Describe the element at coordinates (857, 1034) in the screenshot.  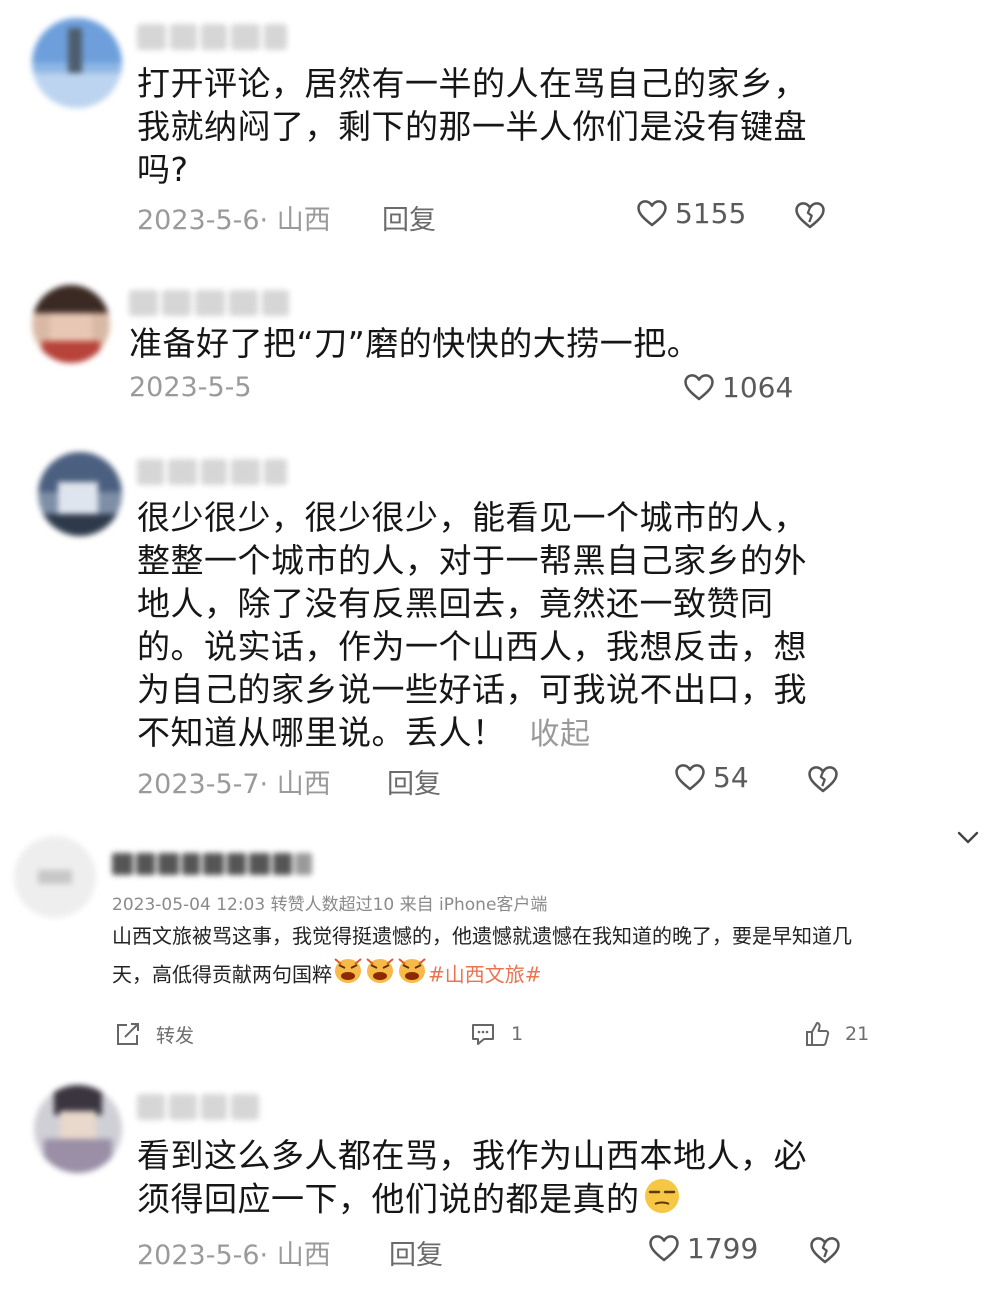
I see `like-count: 21` at that location.